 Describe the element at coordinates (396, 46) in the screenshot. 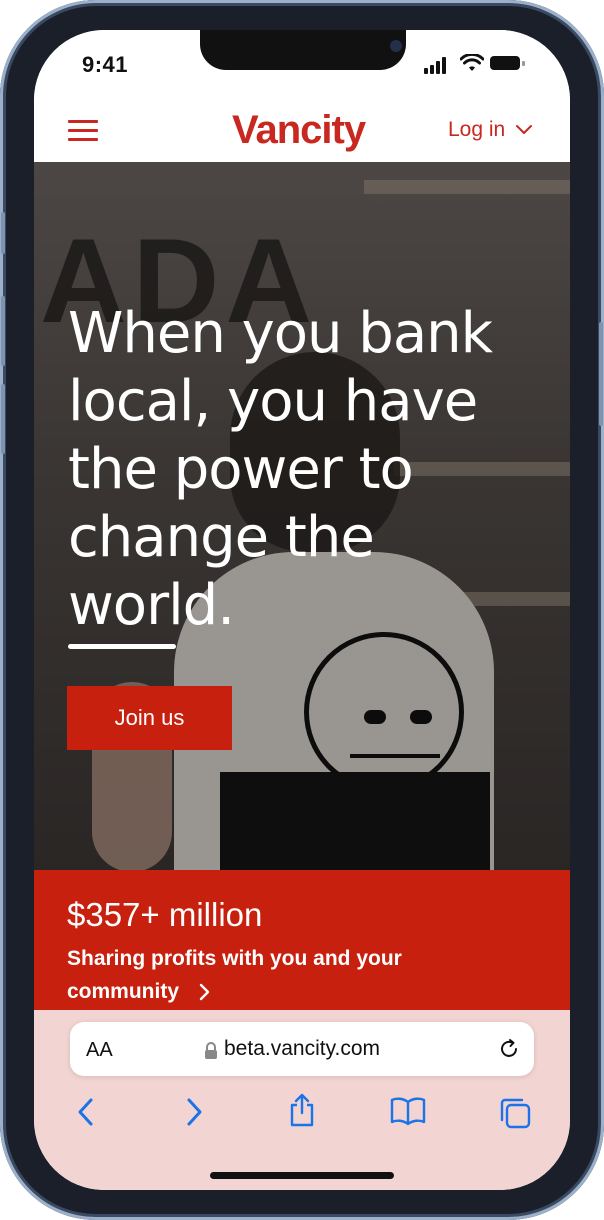

I see `camera-icon` at that location.